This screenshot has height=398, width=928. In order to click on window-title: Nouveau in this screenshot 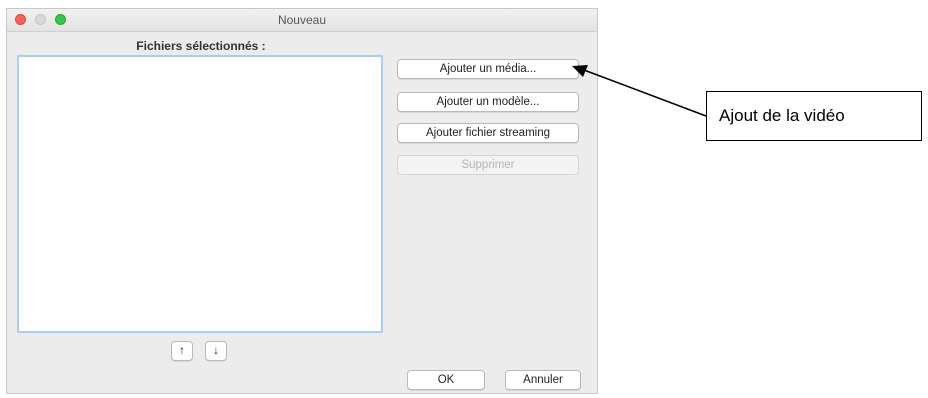, I will do `click(302, 20)`.